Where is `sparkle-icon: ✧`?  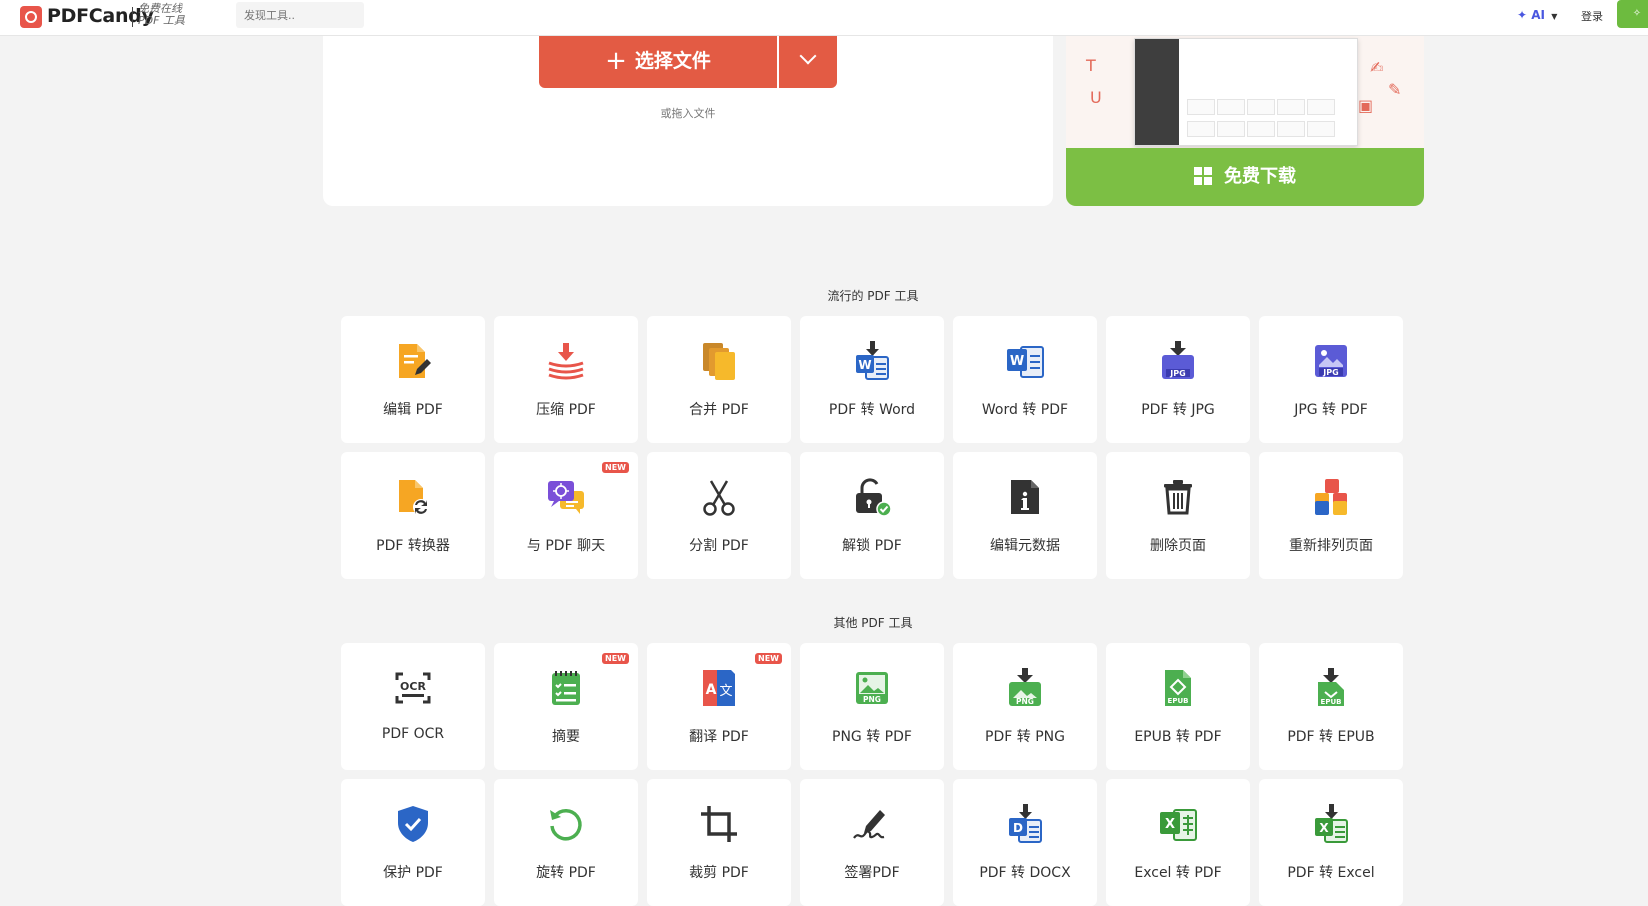
sparkle-icon: ✧ is located at coordinates (1637, 13).